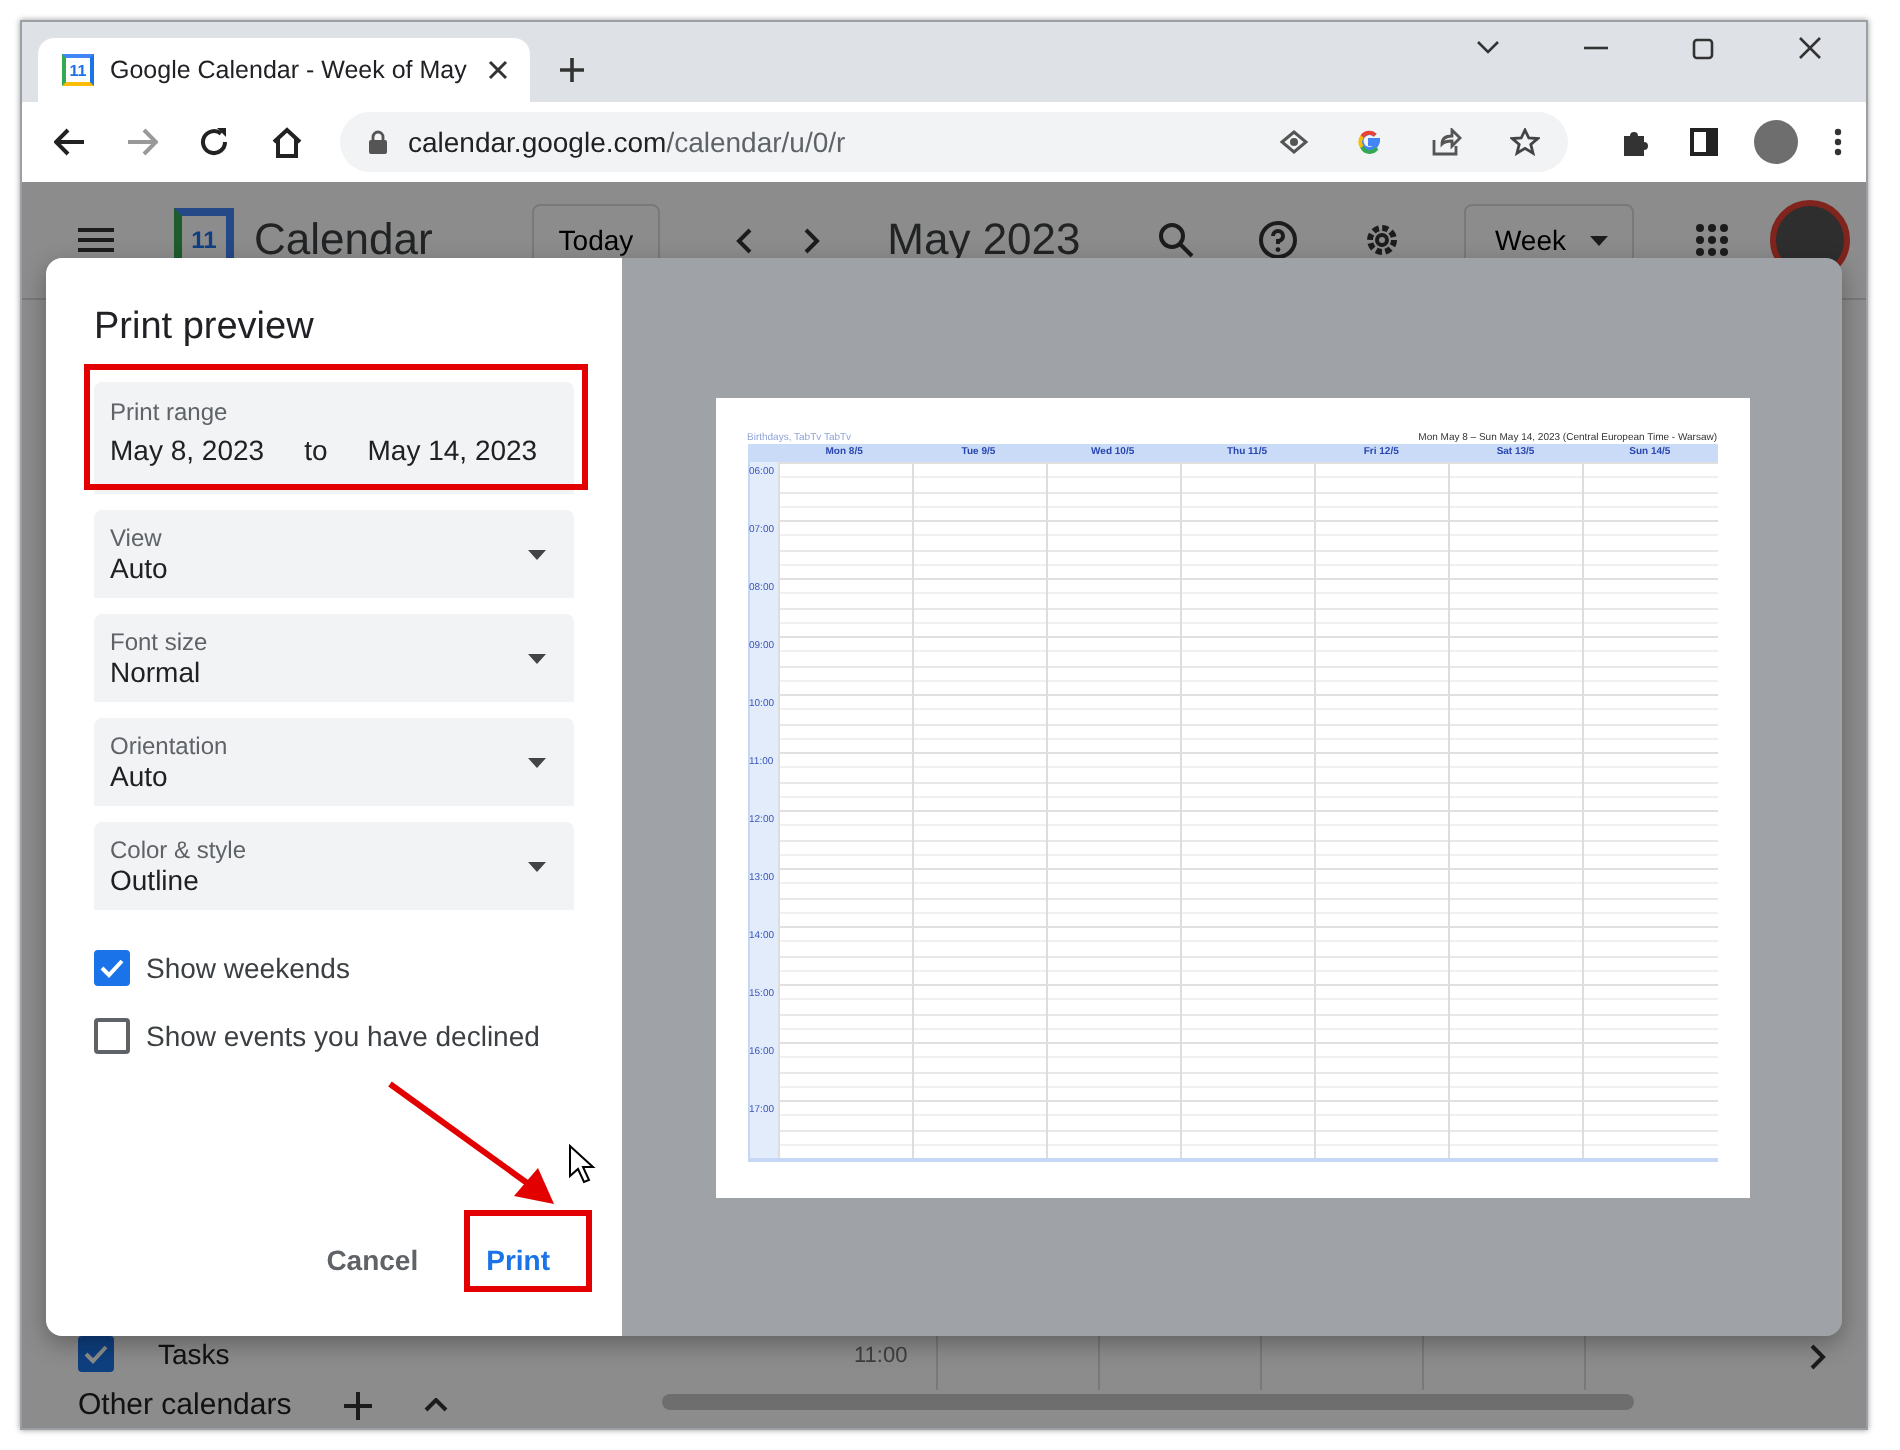 Image resolution: width=1900 pixels, height=1450 pixels. What do you see at coordinates (1176, 240) in the screenshot?
I see `search-icon` at bounding box center [1176, 240].